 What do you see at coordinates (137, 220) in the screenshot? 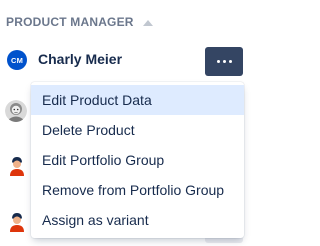
I see `menu-item-assign-as-variant: Assign as variant` at bounding box center [137, 220].